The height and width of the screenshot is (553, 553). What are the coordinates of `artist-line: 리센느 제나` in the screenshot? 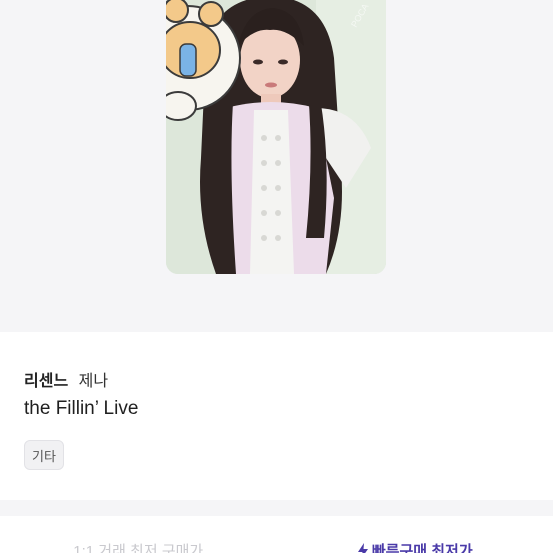 It's located at (66, 379).